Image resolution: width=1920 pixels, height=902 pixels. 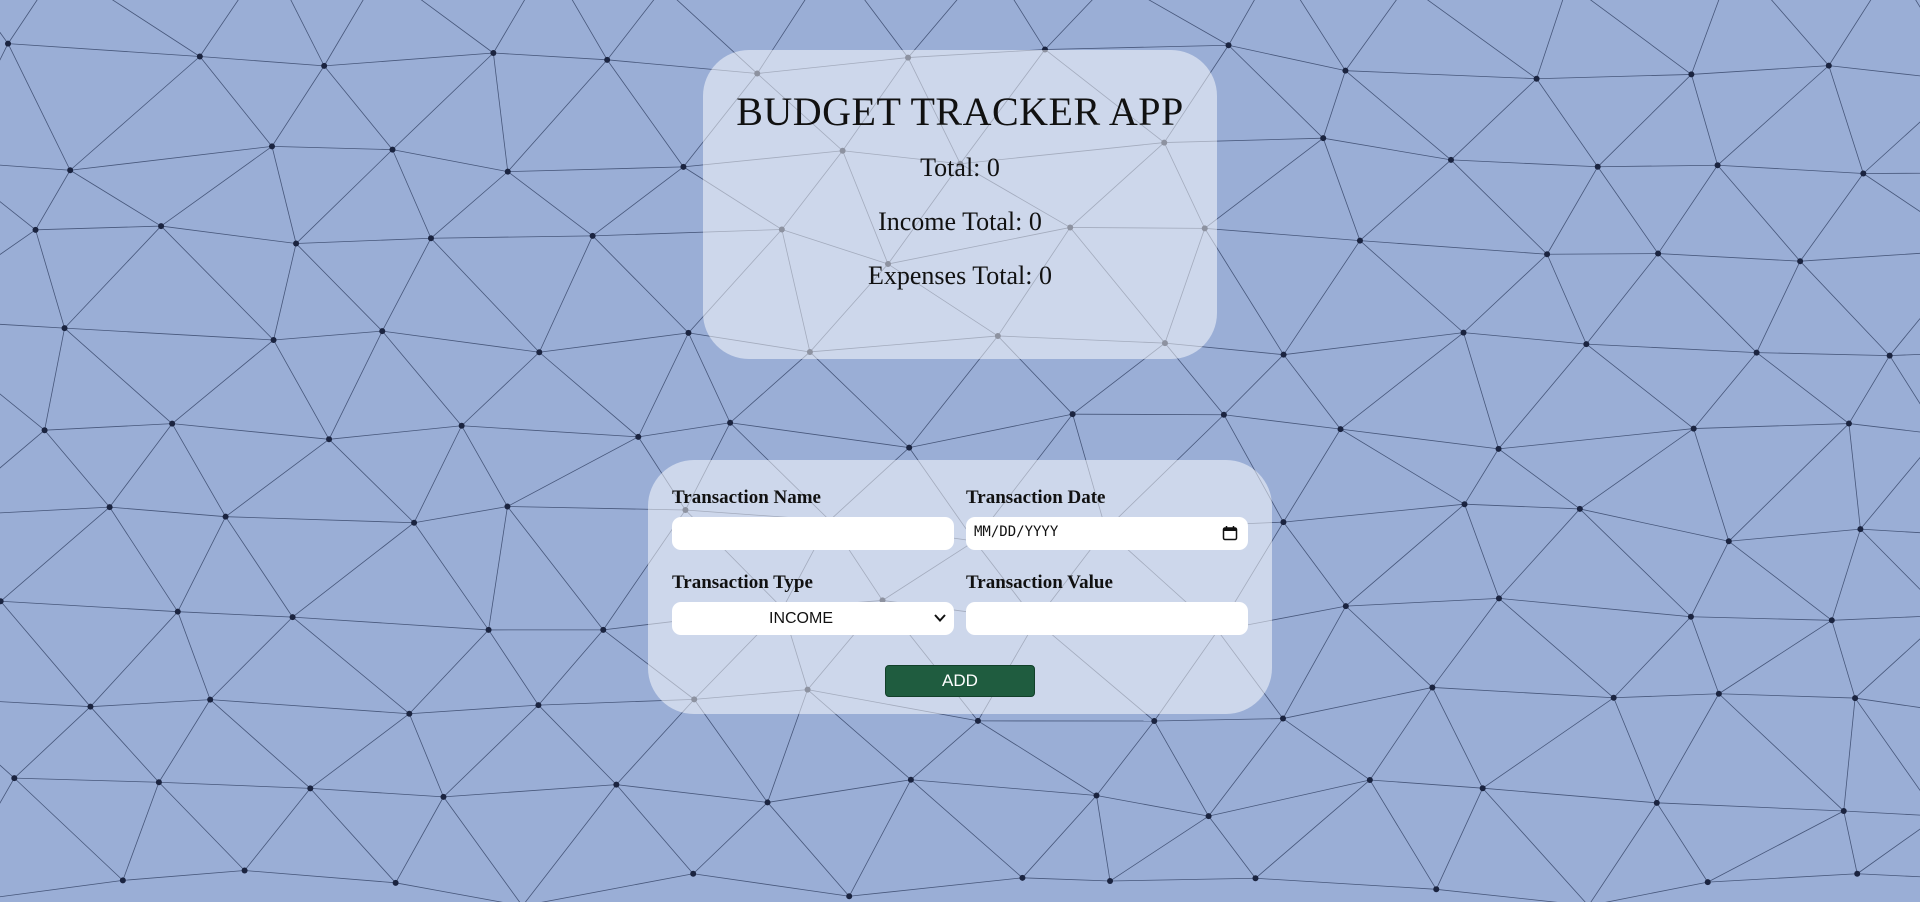 I want to click on transaction-name-input, so click(x=813, y=533).